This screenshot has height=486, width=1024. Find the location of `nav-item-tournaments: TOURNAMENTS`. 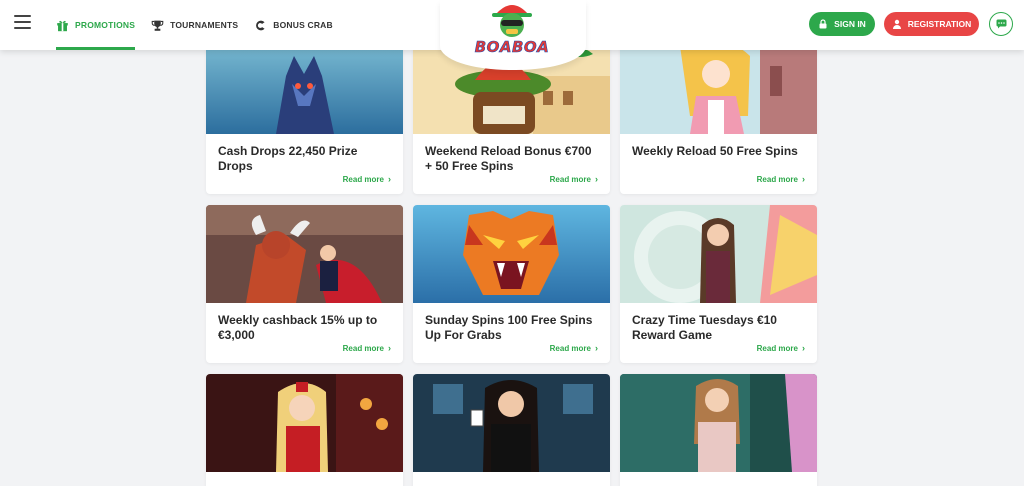

nav-item-tournaments: TOURNAMENTS is located at coordinates (194, 25).